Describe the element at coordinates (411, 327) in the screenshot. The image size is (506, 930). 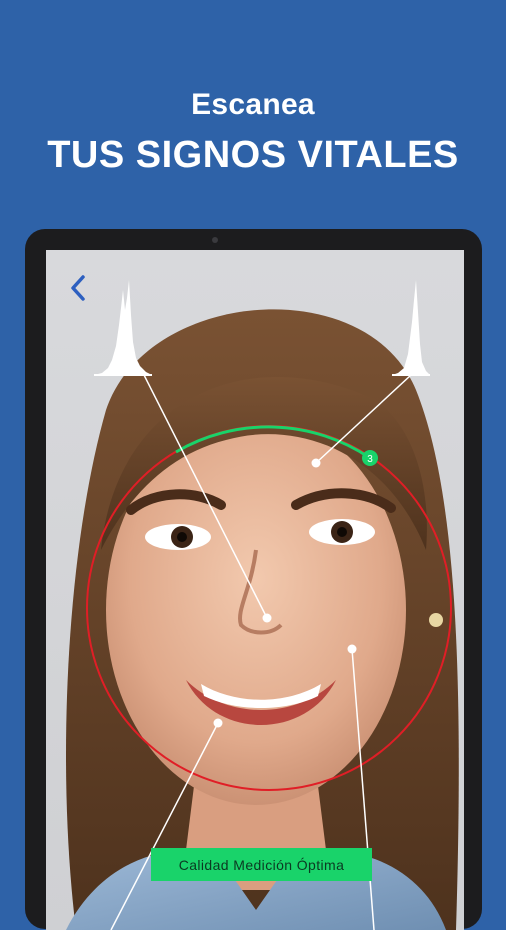
I see `signal-histogram-right` at that location.